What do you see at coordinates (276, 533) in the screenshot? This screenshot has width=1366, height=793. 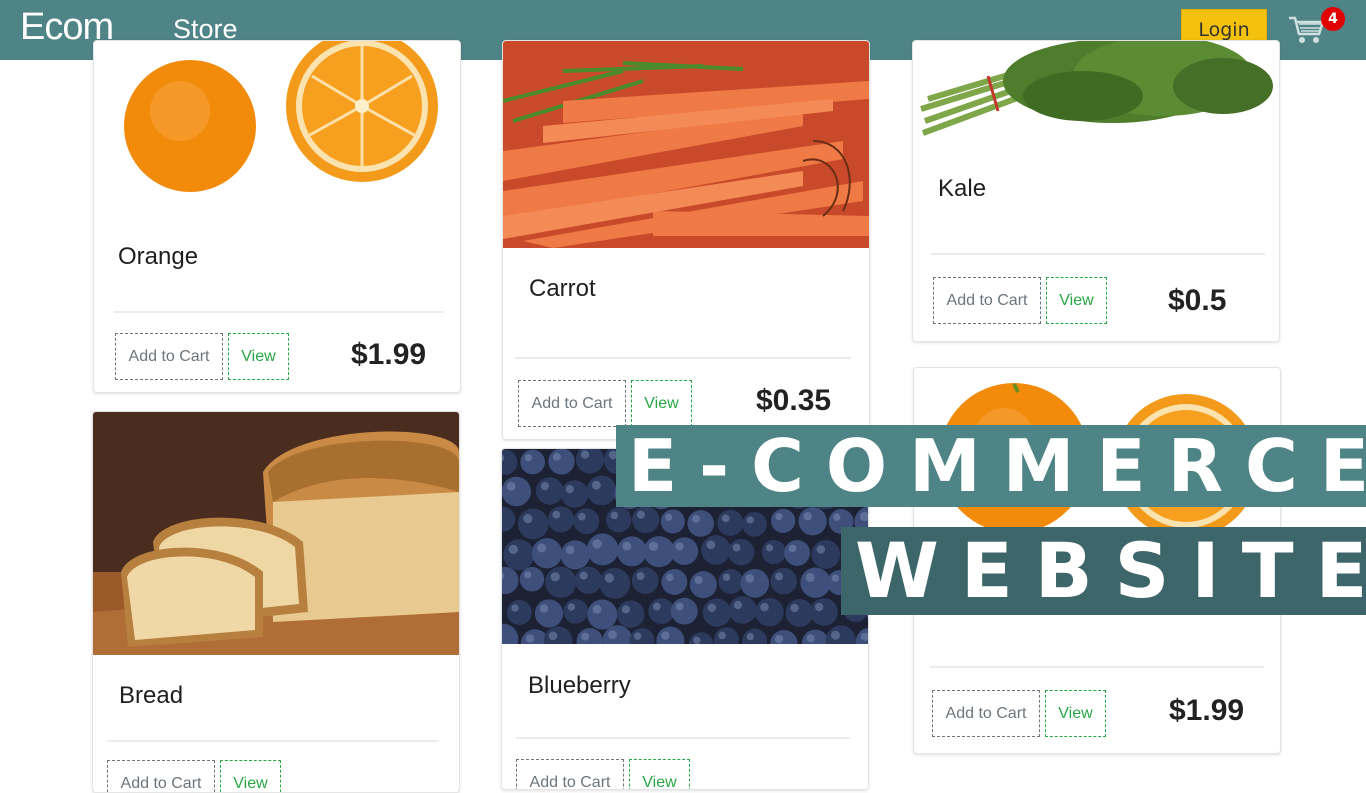 I see `product-image-bread` at bounding box center [276, 533].